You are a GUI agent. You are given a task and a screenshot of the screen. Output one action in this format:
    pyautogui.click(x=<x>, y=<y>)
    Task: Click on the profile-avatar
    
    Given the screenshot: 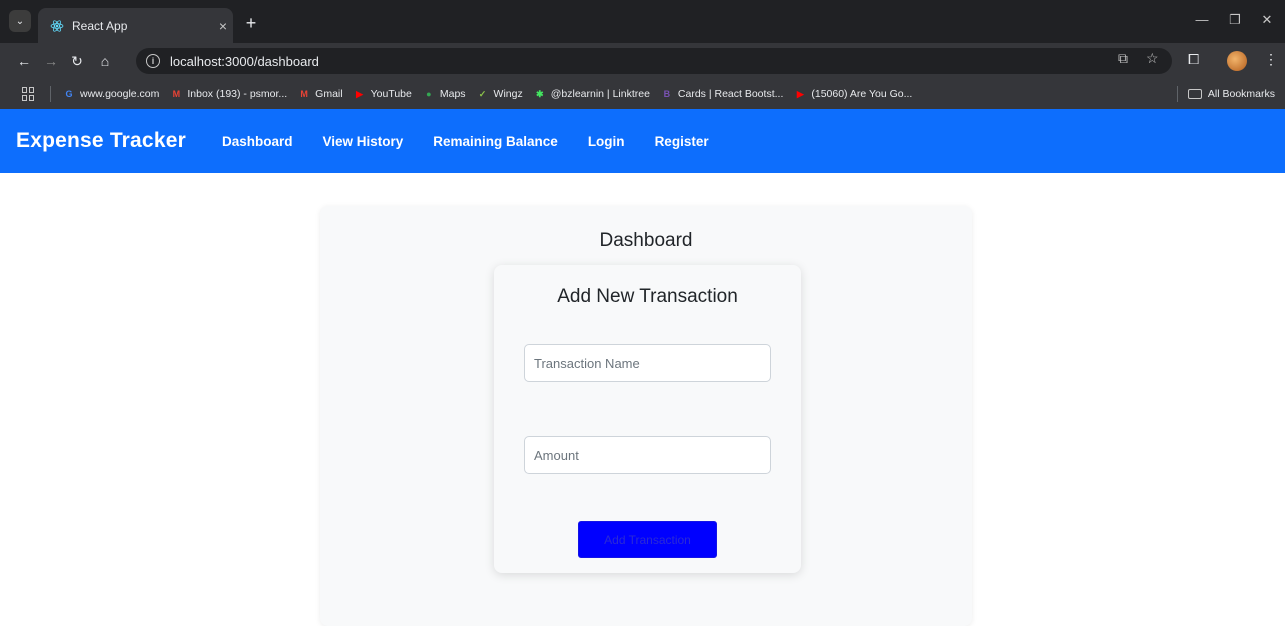 What is the action you would take?
    pyautogui.click(x=1237, y=61)
    